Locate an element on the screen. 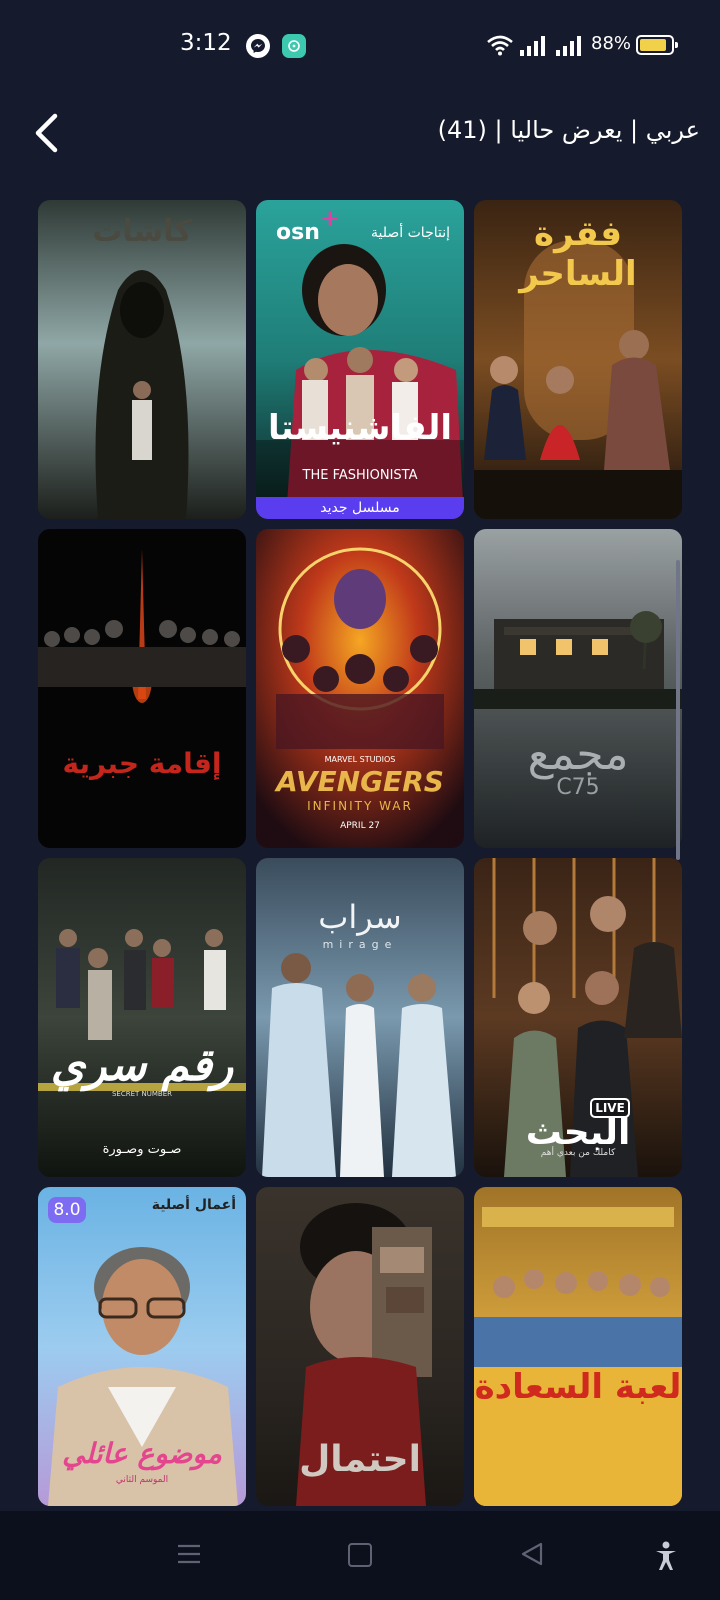 The width and height of the screenshot is (720, 1600). studio-label: MARVEL STUDIOS is located at coordinates (360, 759).